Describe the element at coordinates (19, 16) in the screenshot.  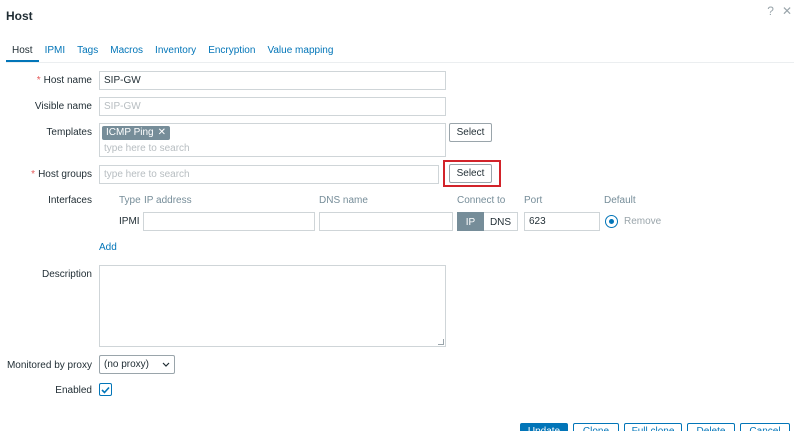
I see `dialog-title: Host` at that location.